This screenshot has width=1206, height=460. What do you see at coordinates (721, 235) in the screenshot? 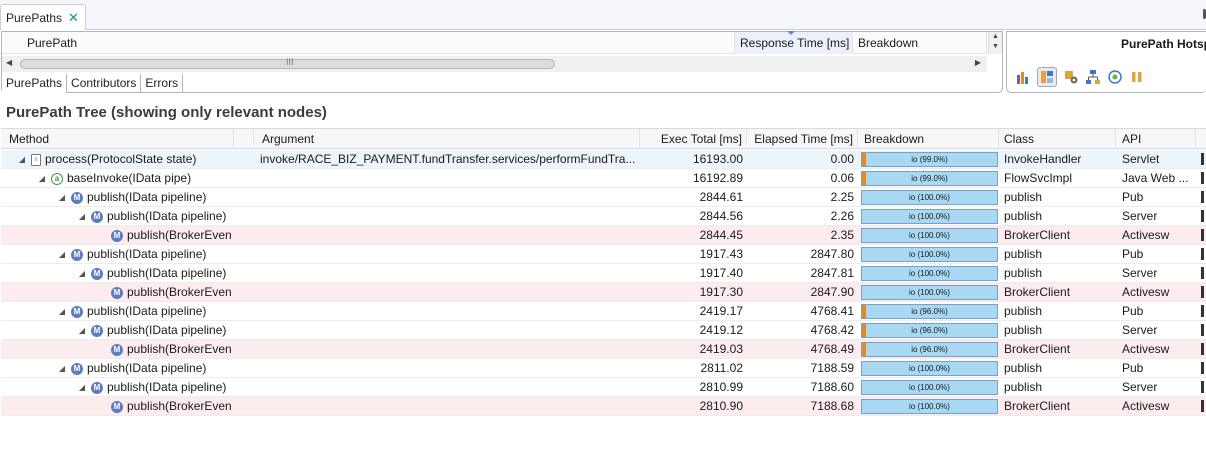
I see `exec-total-cell: 2844.45` at bounding box center [721, 235].